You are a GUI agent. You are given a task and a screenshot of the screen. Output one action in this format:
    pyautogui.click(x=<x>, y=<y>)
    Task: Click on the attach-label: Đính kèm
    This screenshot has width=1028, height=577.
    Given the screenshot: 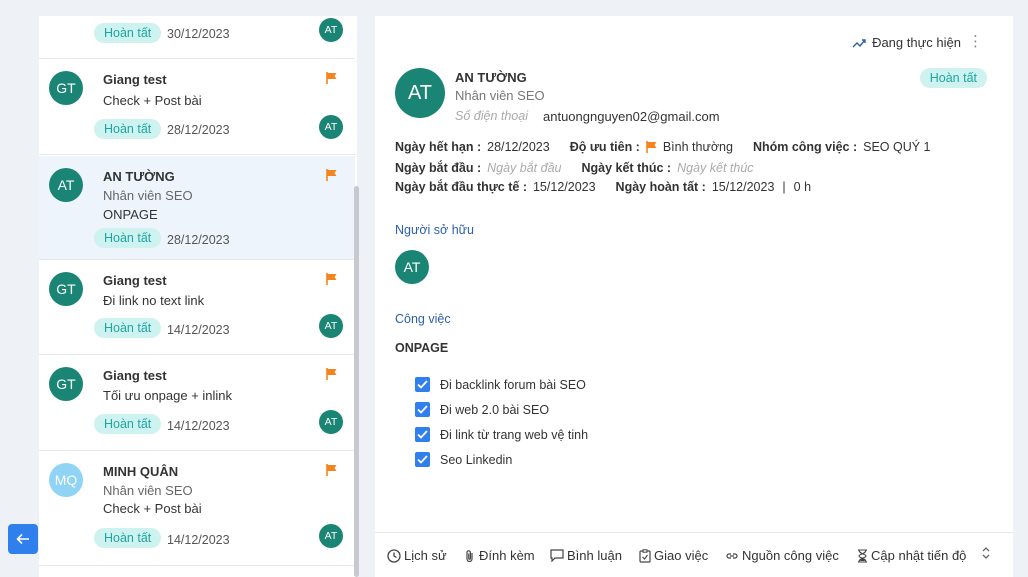 What is the action you would take?
    pyautogui.click(x=507, y=555)
    